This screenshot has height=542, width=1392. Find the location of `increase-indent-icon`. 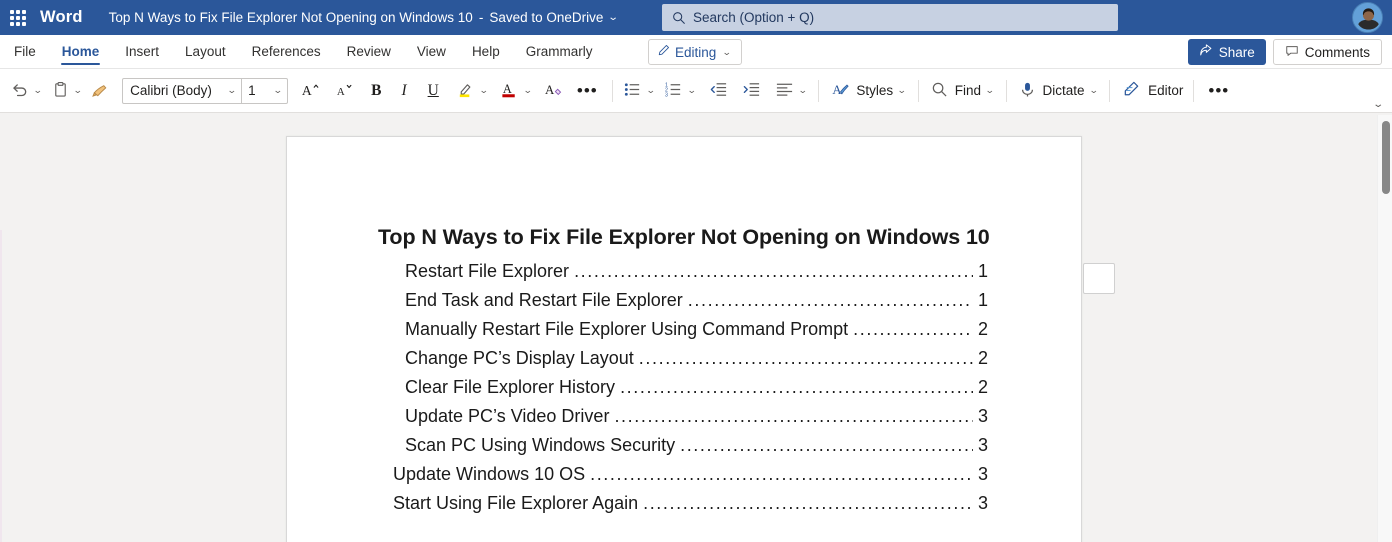

increase-indent-icon is located at coordinates (751, 91).